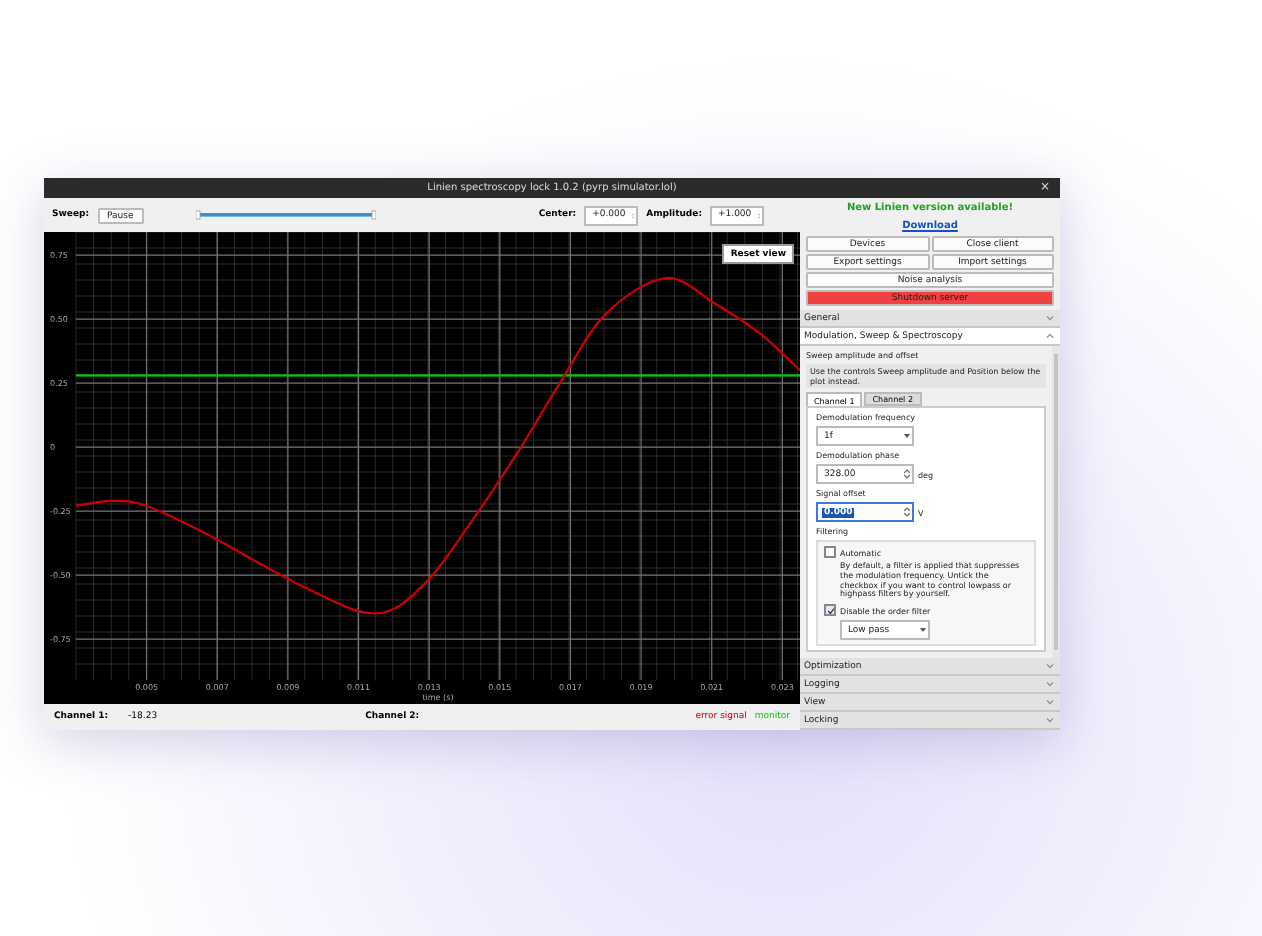  Describe the element at coordinates (285, 215) in the screenshot. I see `range-slider` at that location.